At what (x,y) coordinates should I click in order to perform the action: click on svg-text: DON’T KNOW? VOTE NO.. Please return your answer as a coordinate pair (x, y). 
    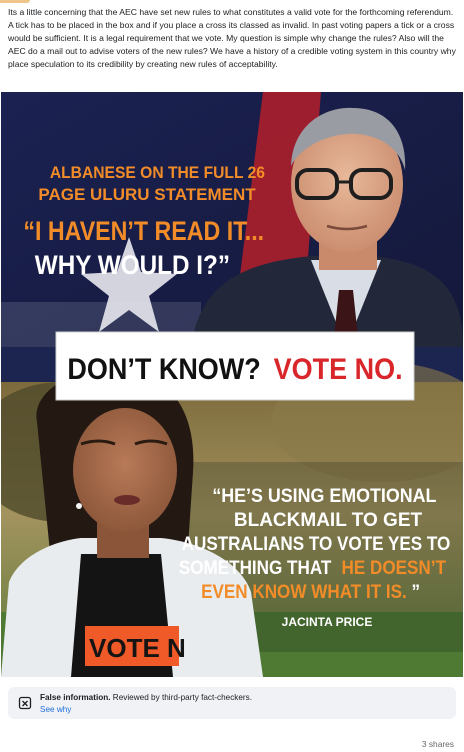
    Looking at the image, I should click on (234, 370).